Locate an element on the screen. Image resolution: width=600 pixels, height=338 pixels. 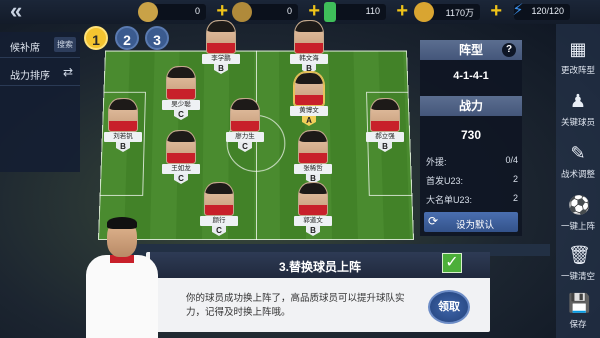
player-card: 韩文海 B is located at coordinates (309, 47).